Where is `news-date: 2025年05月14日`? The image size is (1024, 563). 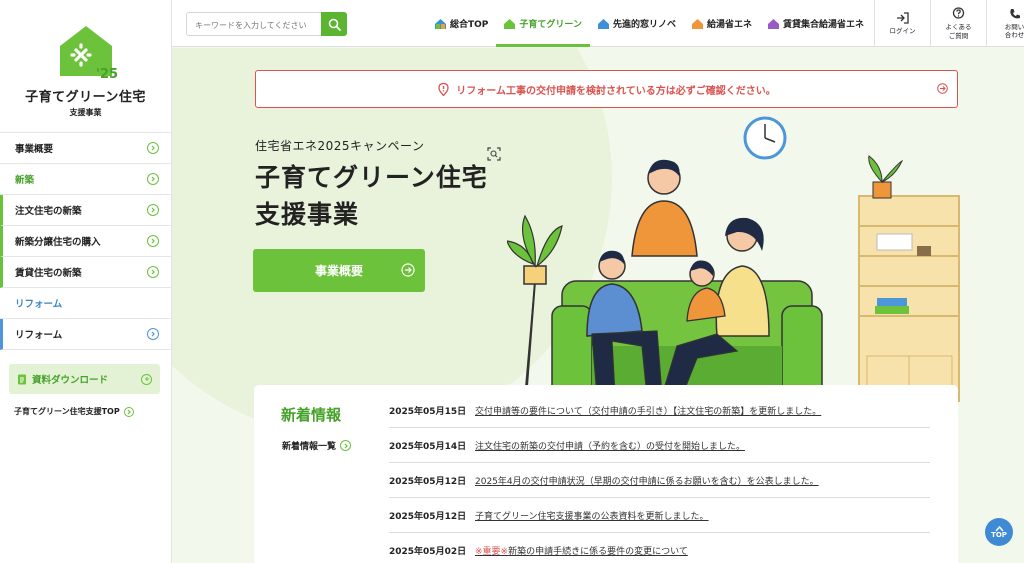
news-date: 2025年05月14日 is located at coordinates (428, 446).